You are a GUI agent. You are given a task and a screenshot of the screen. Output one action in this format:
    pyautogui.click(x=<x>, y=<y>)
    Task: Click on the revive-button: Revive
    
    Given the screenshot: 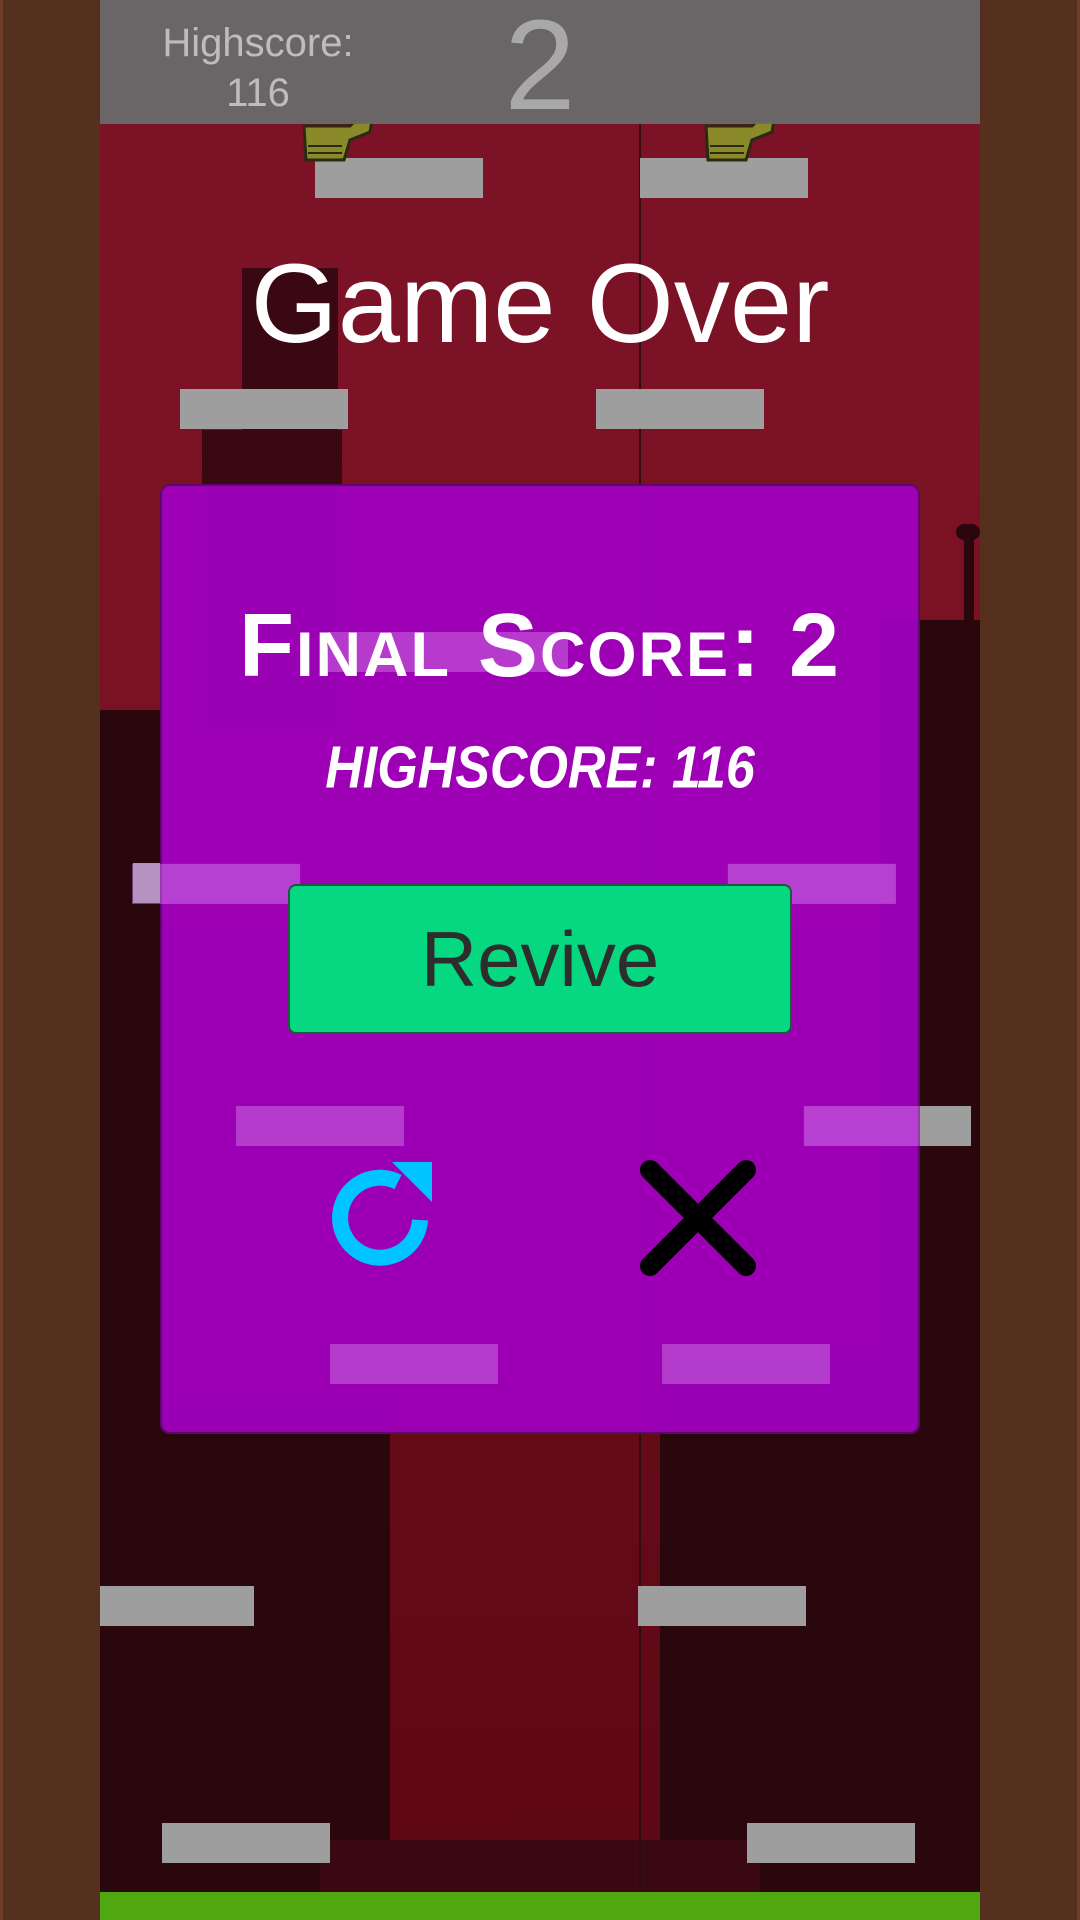 What is the action you would take?
    pyautogui.click(x=540, y=959)
    